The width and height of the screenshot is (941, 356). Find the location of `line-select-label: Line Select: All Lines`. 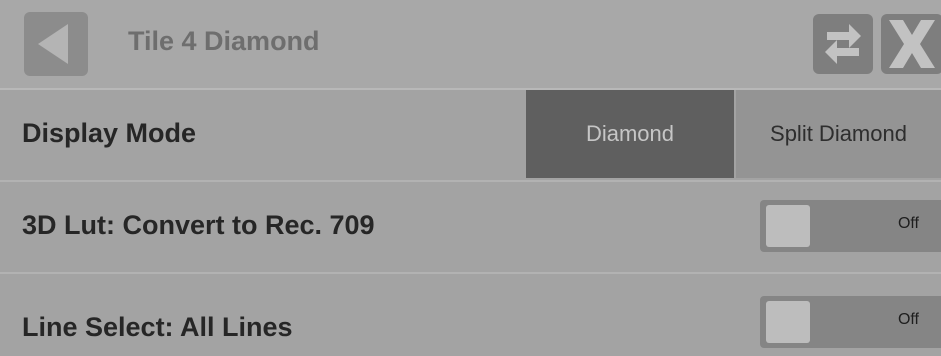

line-select-label: Line Select: All Lines is located at coordinates (157, 327).